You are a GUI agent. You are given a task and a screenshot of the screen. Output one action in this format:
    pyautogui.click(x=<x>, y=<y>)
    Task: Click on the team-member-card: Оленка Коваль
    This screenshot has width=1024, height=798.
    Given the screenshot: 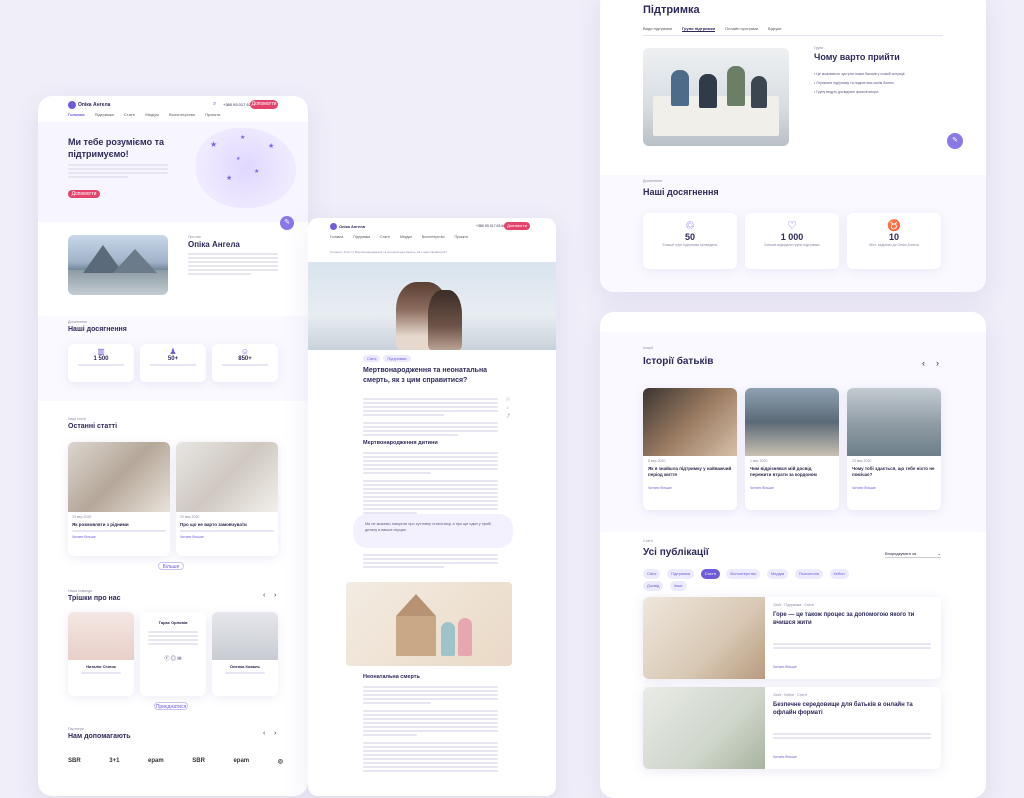 What is the action you would take?
    pyautogui.click(x=245, y=654)
    